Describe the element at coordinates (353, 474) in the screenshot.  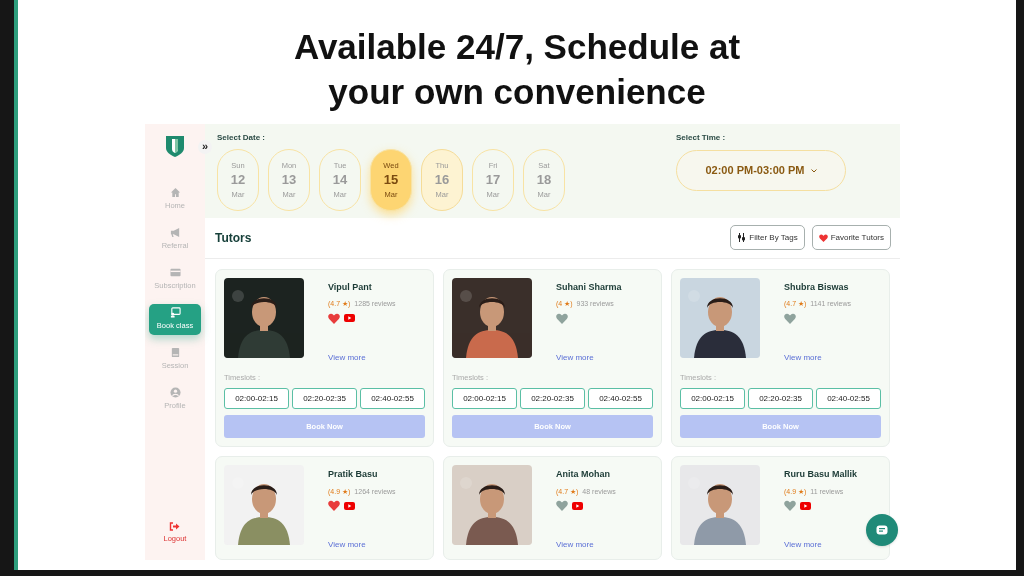
I see `tutor-name: Pratik Basu` at that location.